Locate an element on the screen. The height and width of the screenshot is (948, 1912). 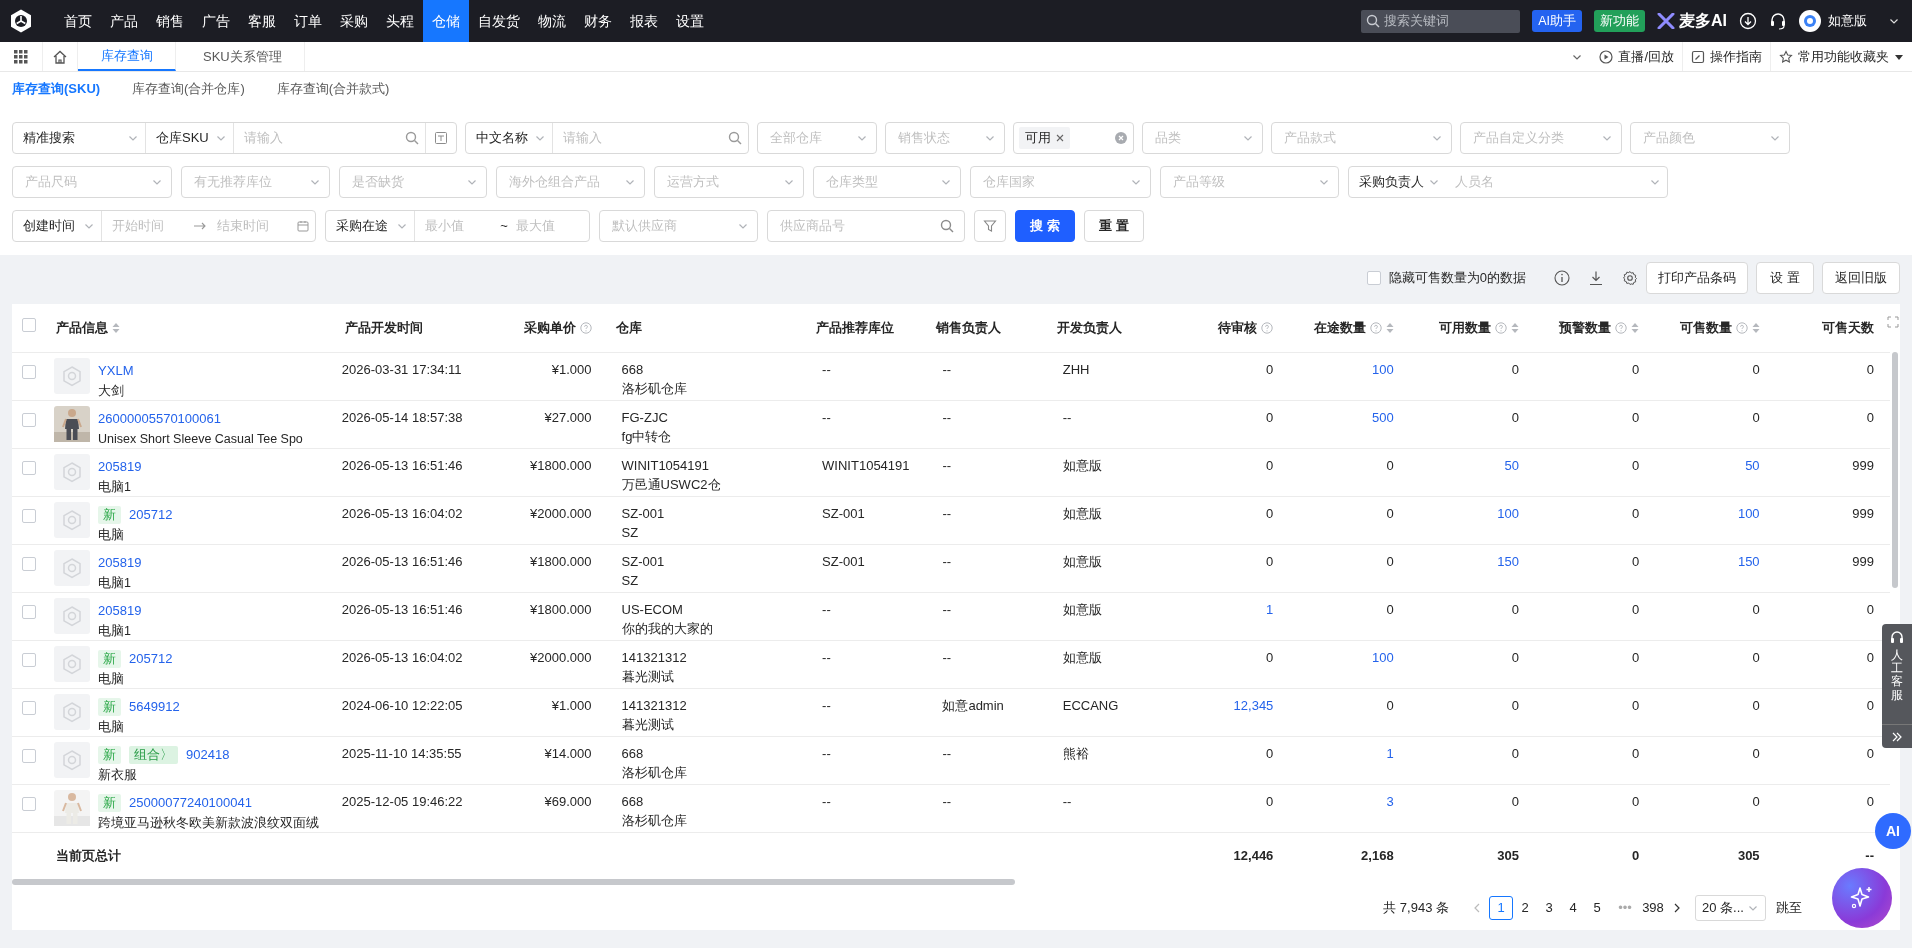
filter-group: 中文名称 请输入 is located at coordinates (607, 138).